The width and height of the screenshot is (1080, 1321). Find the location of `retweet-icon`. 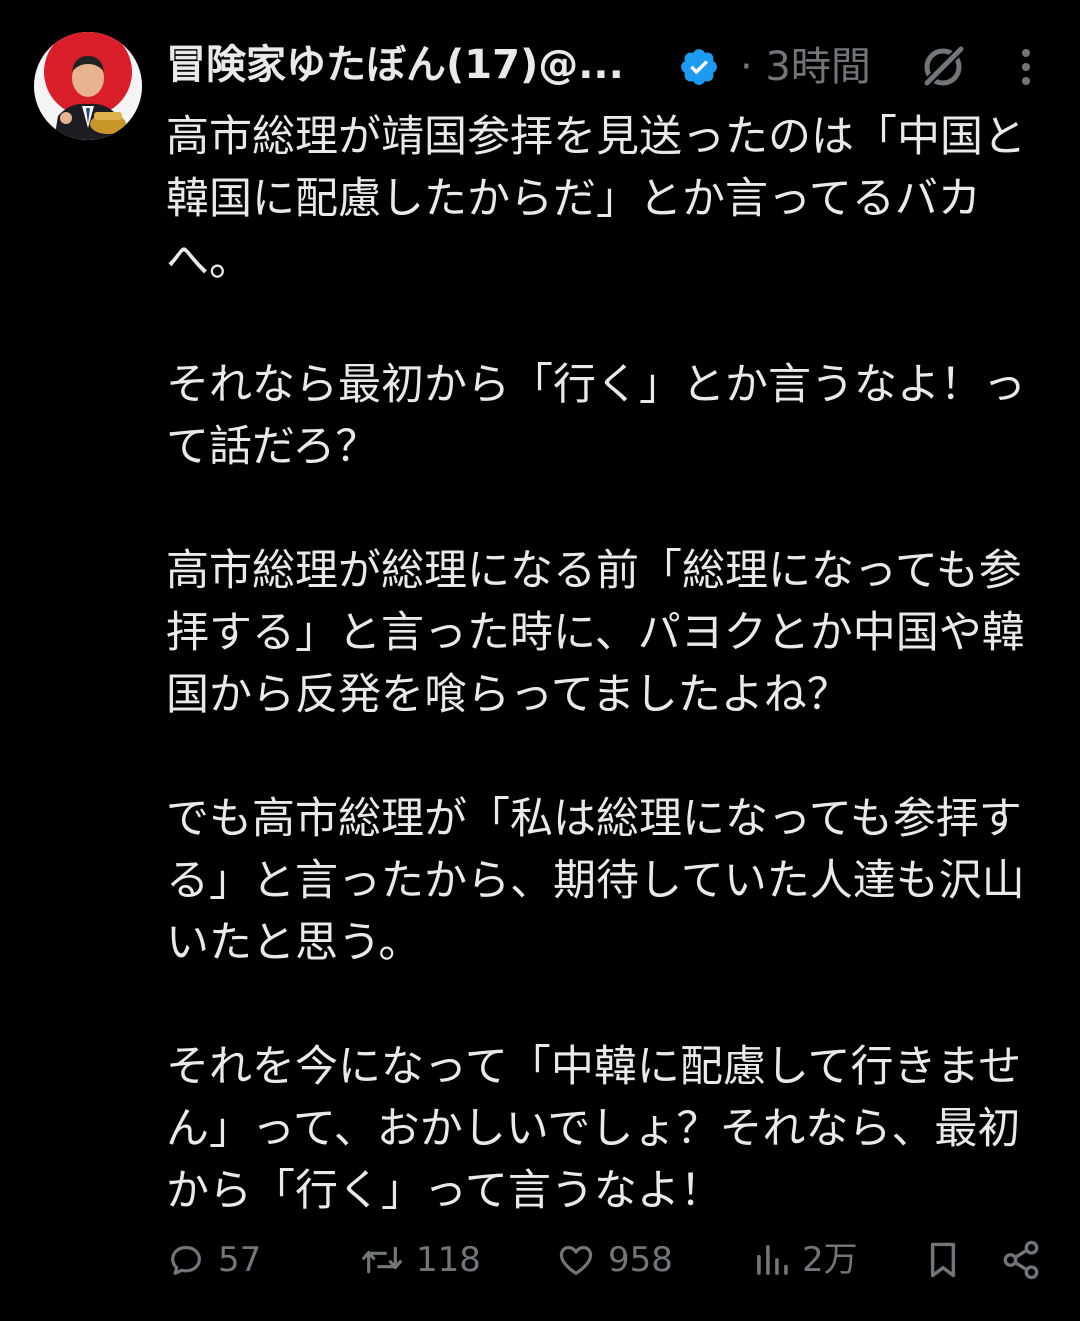

retweet-icon is located at coordinates (382, 1260).